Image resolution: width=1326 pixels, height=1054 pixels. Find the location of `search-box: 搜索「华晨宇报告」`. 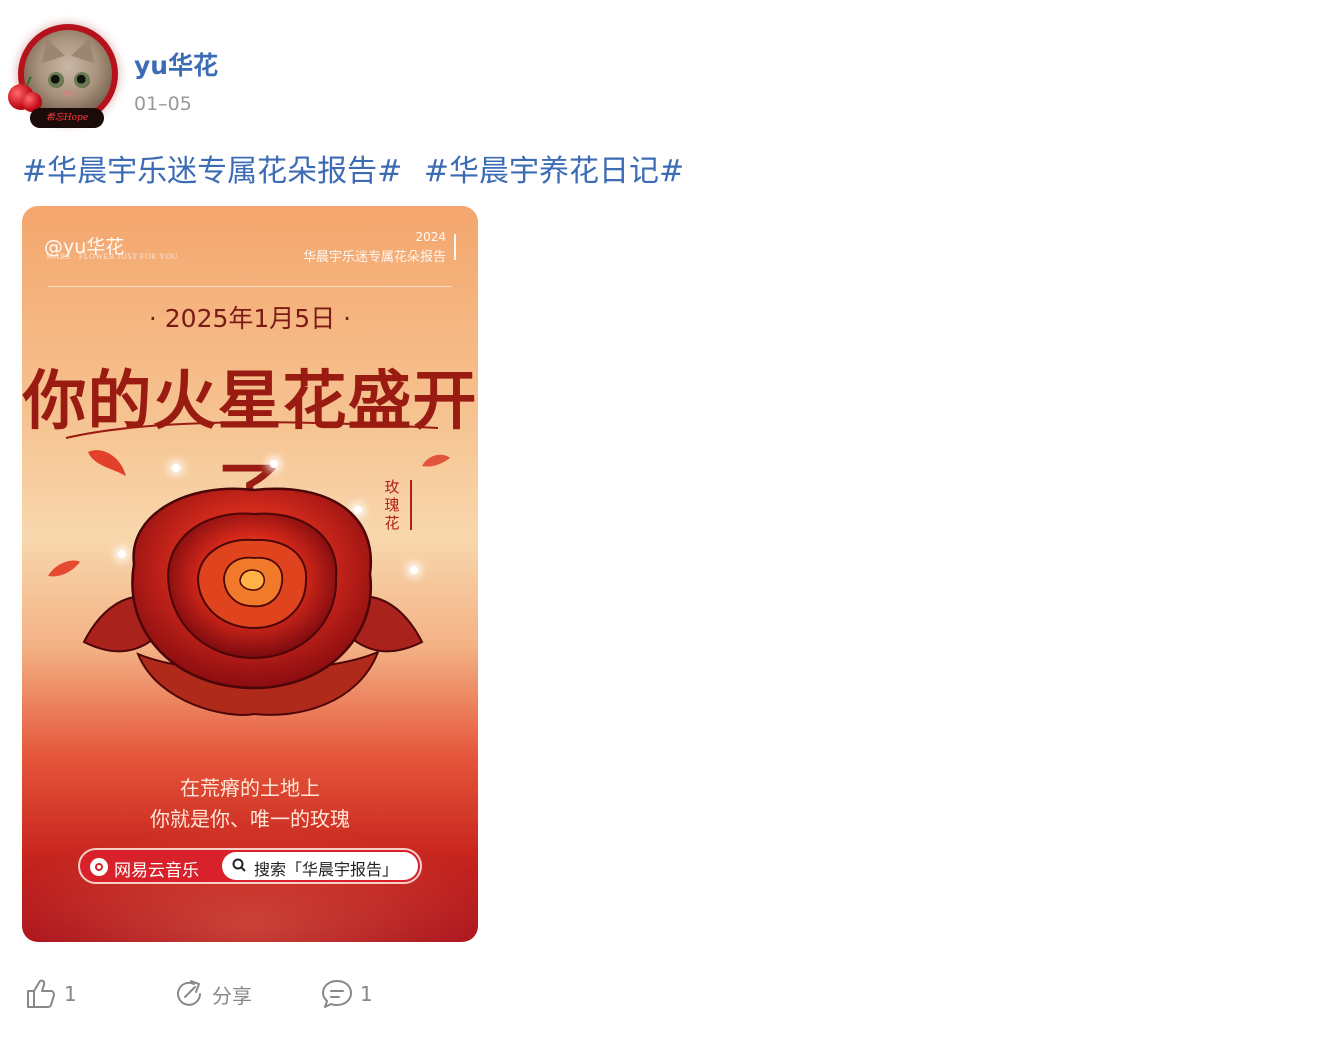

search-box: 搜索「华晨宇报告」 is located at coordinates (320, 866).